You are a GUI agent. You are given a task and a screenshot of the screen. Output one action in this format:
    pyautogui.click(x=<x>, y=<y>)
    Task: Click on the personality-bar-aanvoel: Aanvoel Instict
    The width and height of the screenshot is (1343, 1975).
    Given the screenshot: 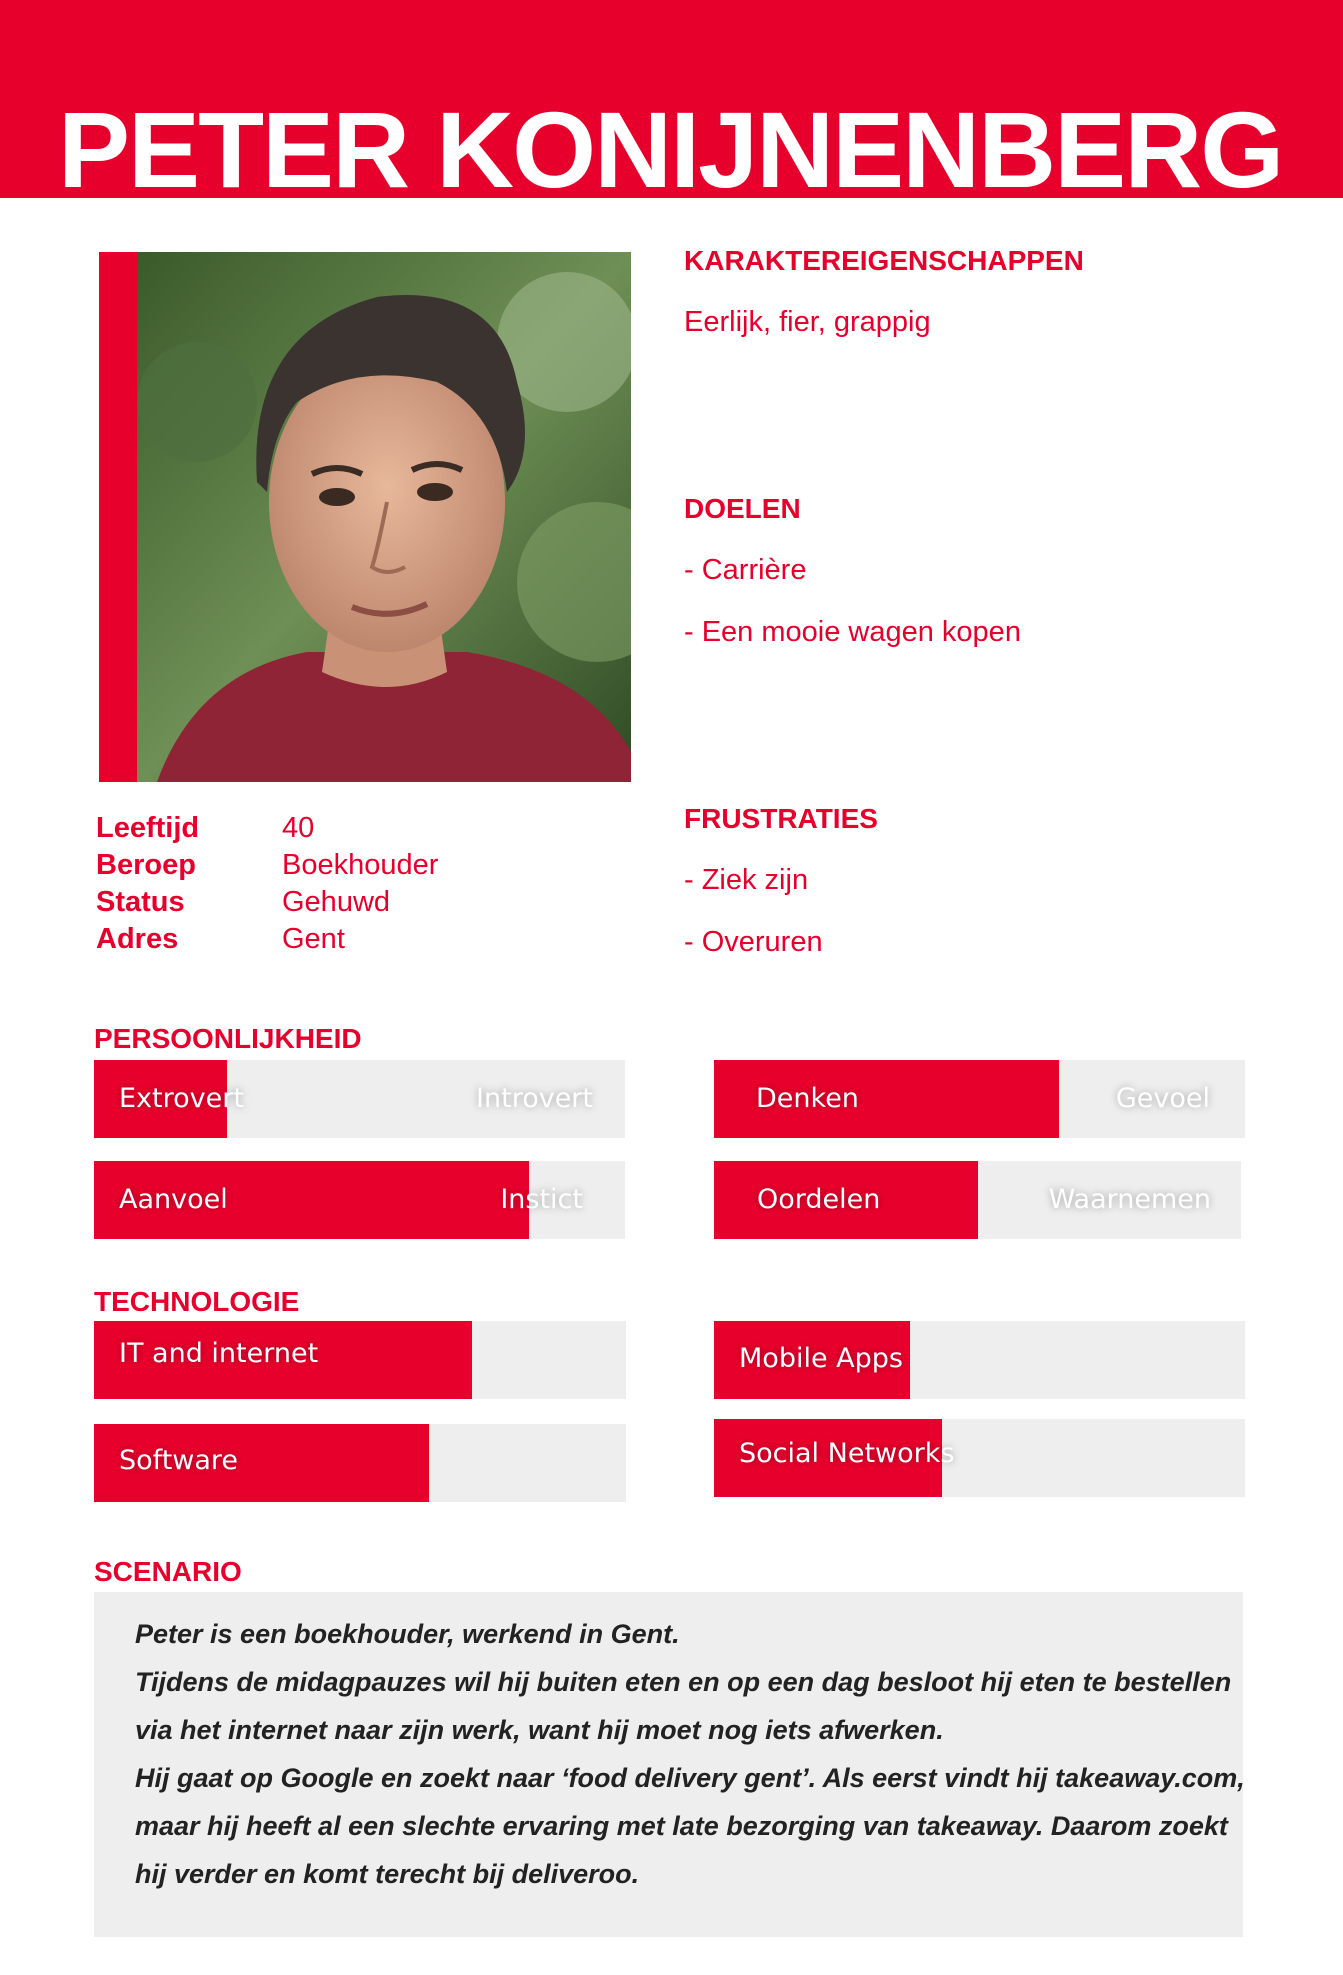 What is the action you would take?
    pyautogui.click(x=359, y=1200)
    